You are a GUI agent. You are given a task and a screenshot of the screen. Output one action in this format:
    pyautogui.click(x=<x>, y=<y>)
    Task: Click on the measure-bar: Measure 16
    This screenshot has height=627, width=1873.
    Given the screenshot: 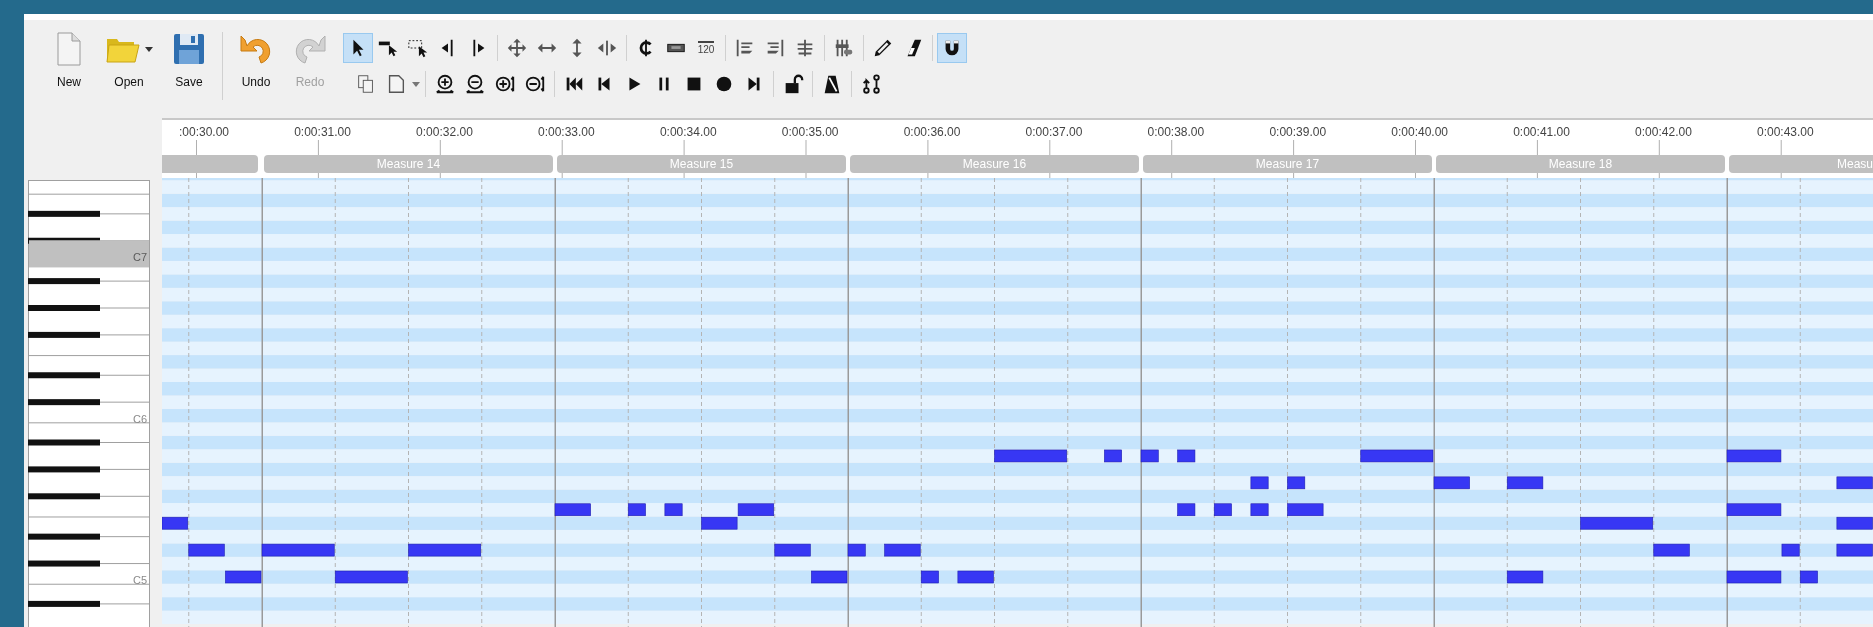 What is the action you would take?
    pyautogui.click(x=994, y=164)
    